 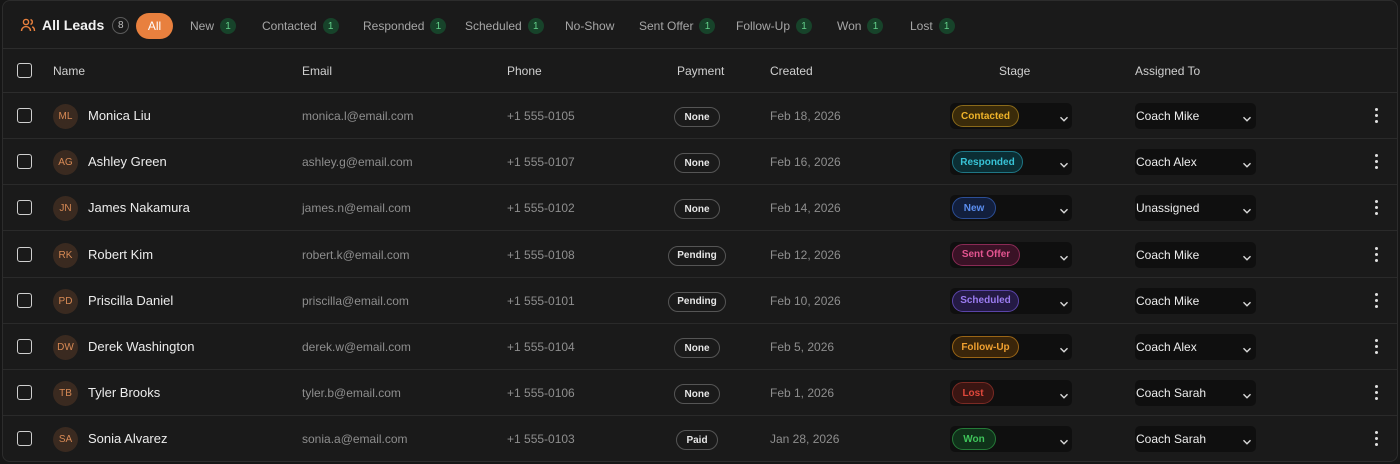 I want to click on filter-tab-scheduled: Scheduled 1, so click(x=504, y=26).